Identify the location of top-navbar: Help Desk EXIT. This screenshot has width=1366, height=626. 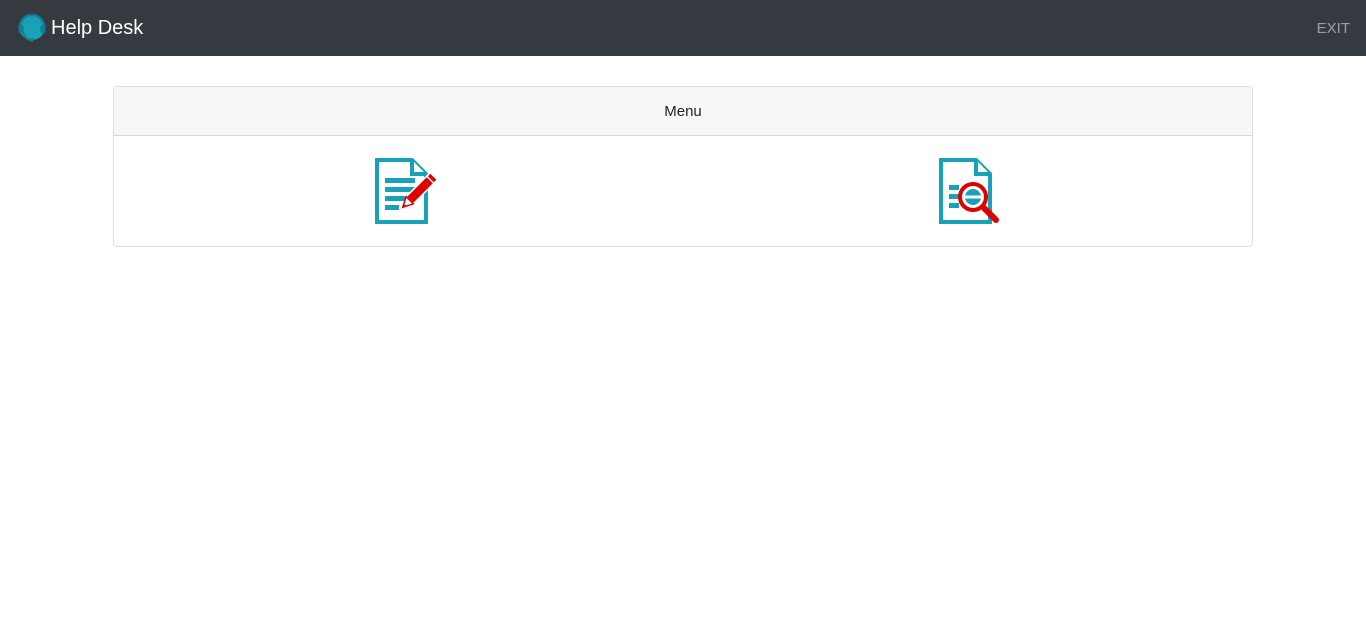
(683, 28).